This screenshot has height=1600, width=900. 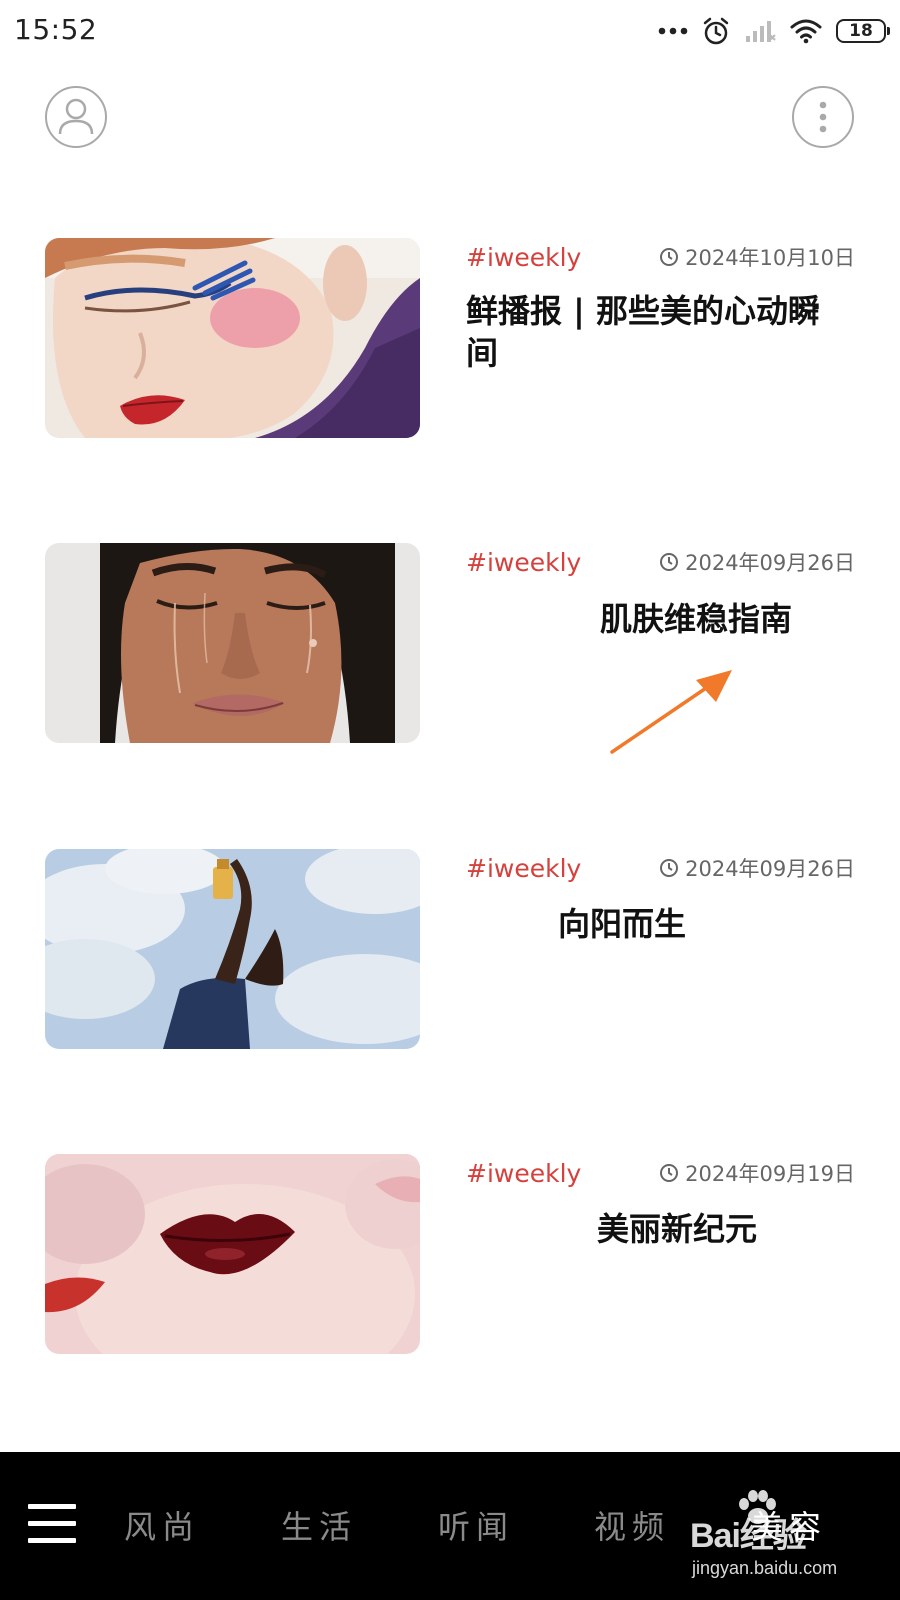 I want to click on hamburger-icon, so click(x=52, y=1524).